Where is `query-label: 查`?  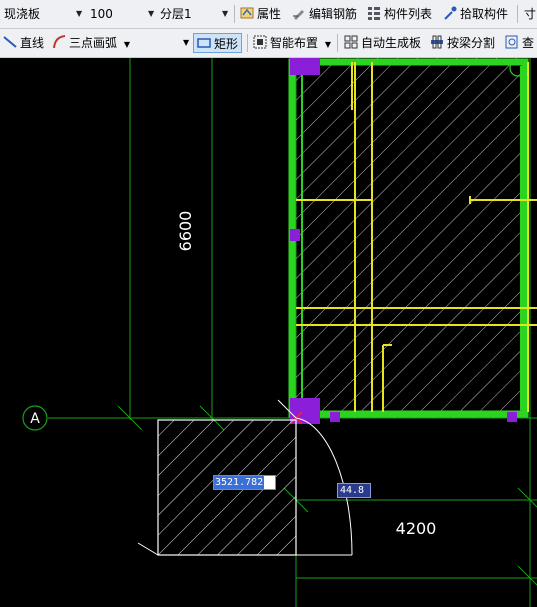
query-label: 查 is located at coordinates (528, 43).